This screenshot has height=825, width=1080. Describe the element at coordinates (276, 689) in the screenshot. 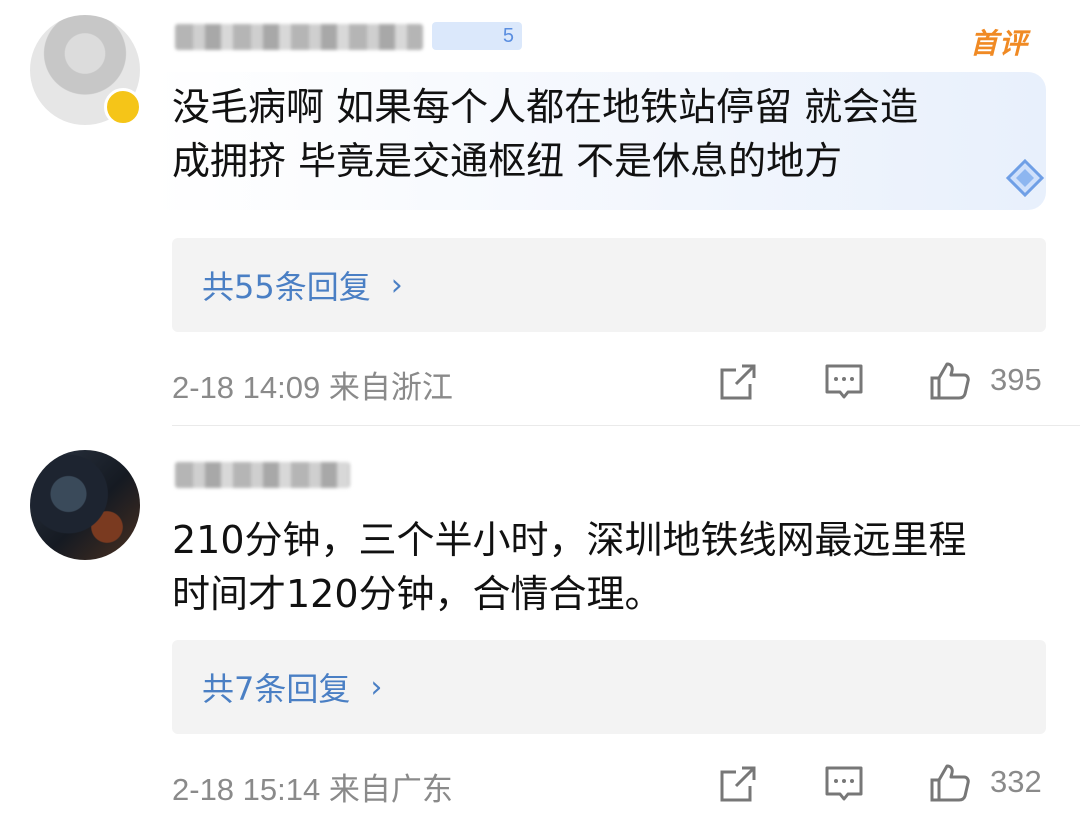

I see `view-replies-label: 共7条回复` at that location.